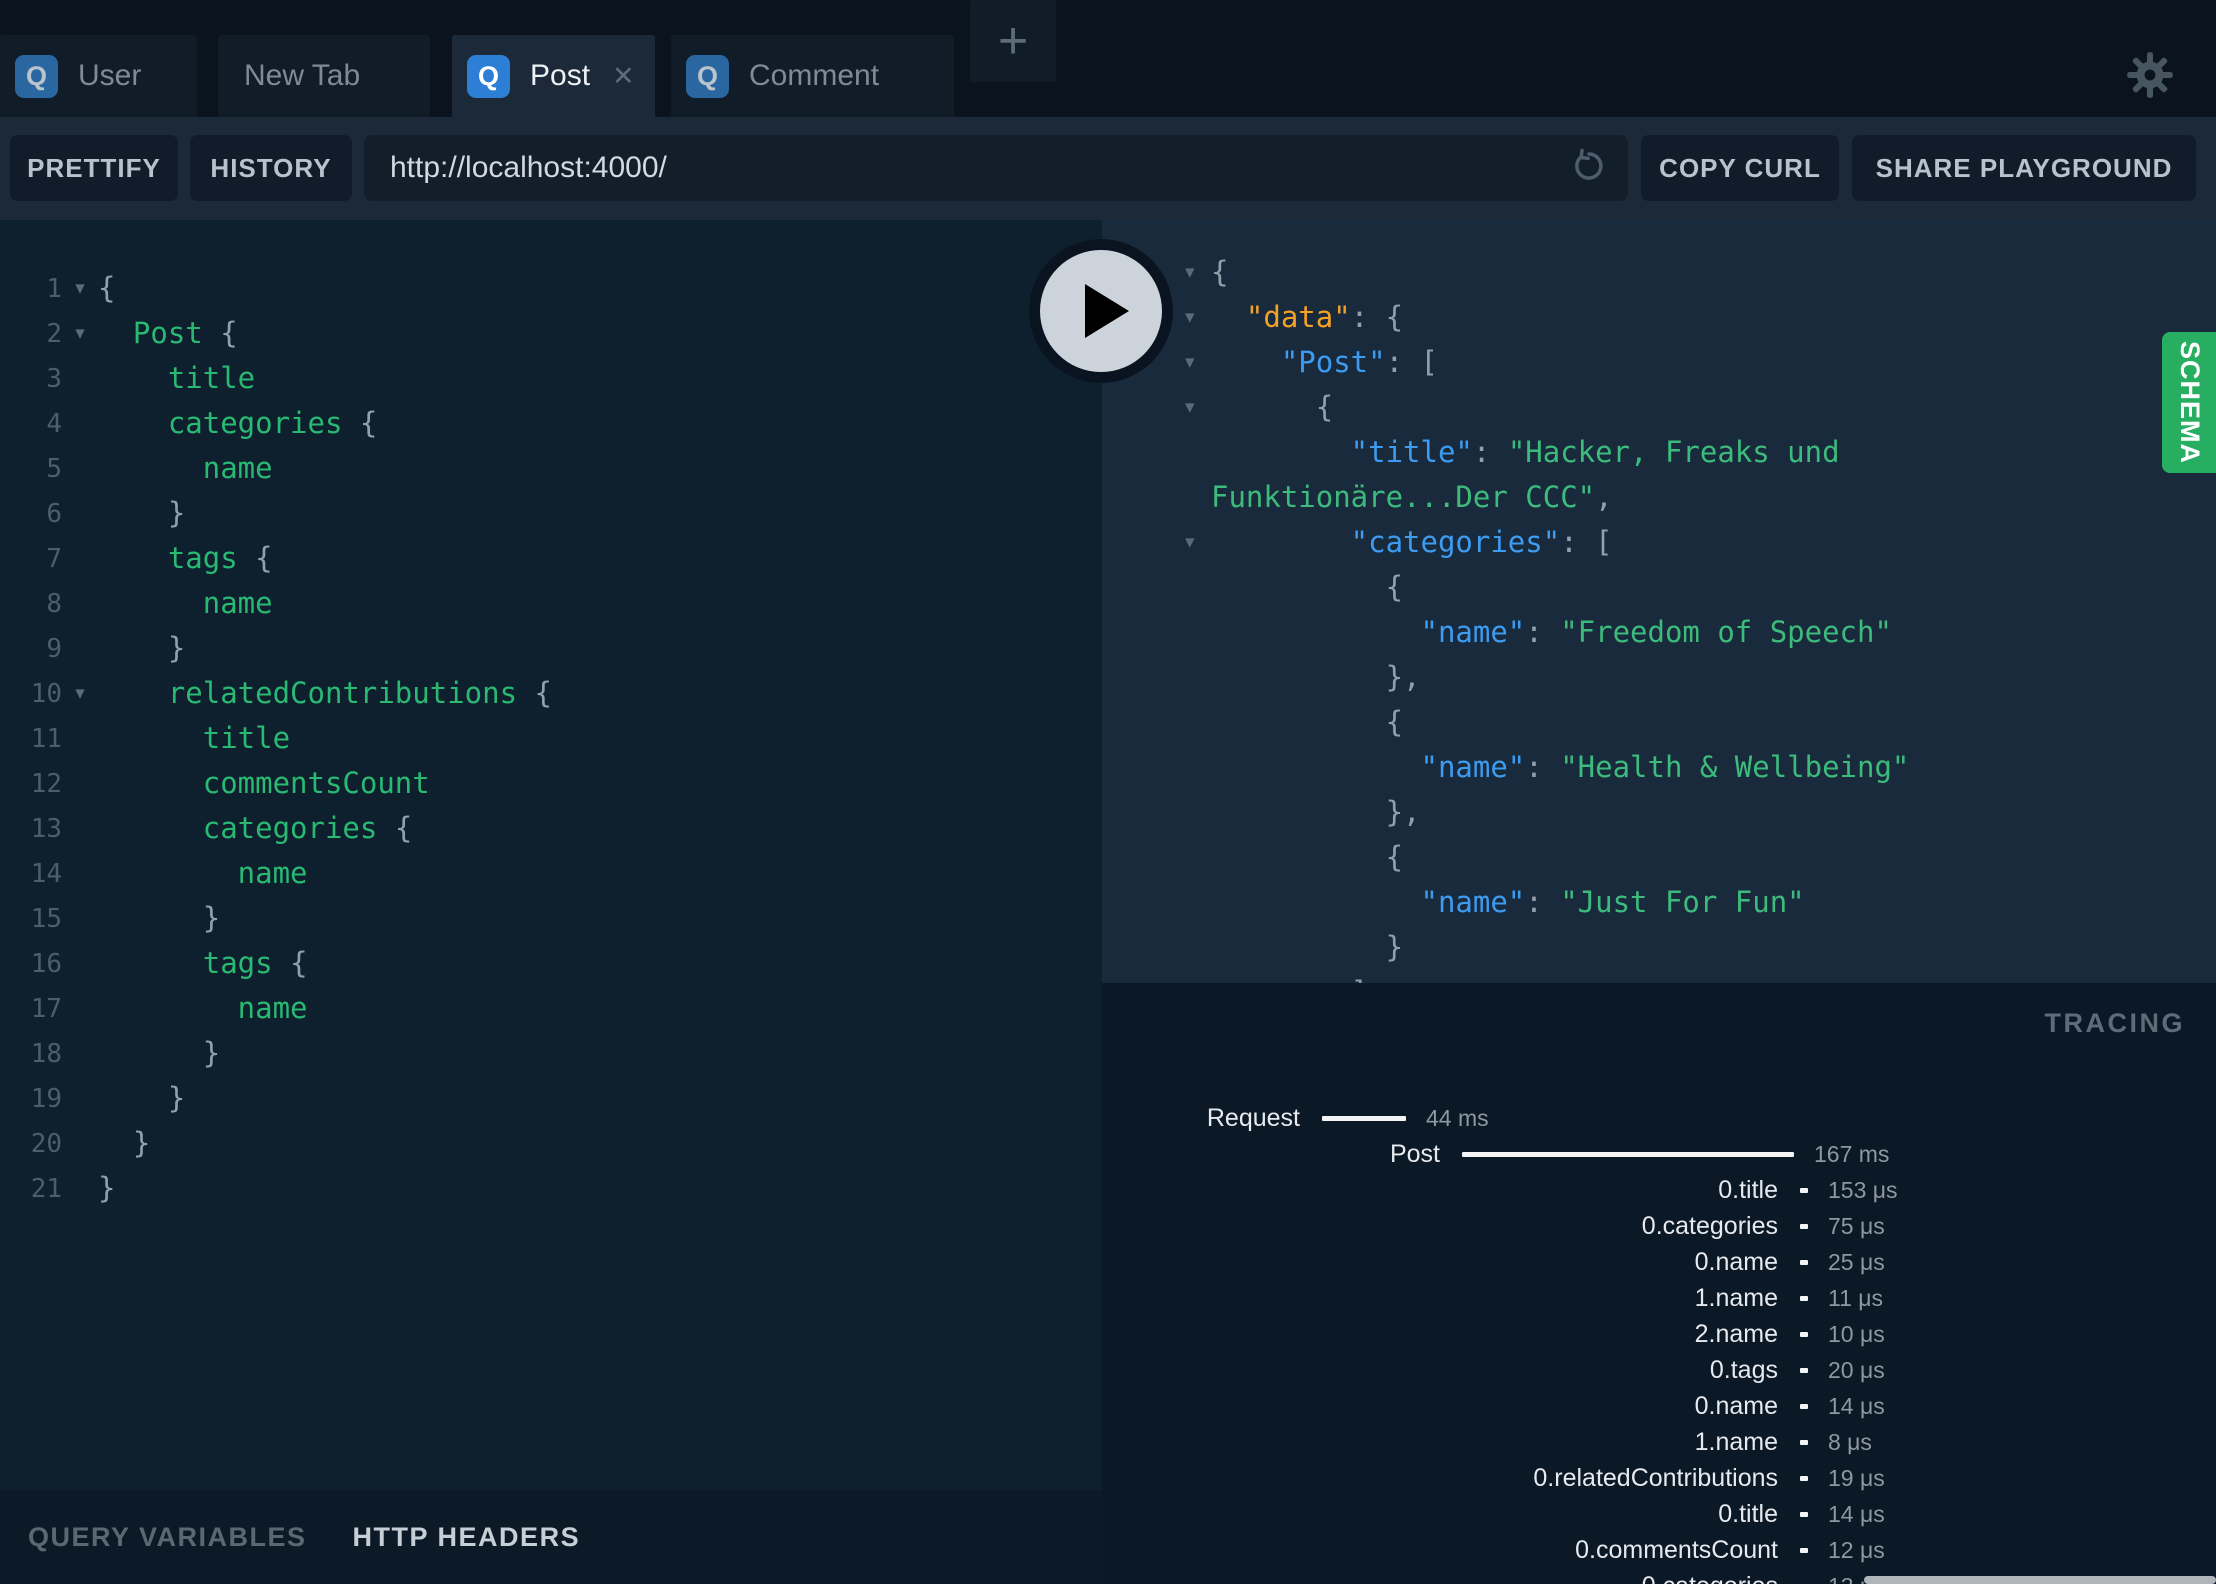 Image resolution: width=2216 pixels, height=1584 pixels. Describe the element at coordinates (467, 1537) in the screenshot. I see `http-headers-tab: HTTP HEADERS` at that location.